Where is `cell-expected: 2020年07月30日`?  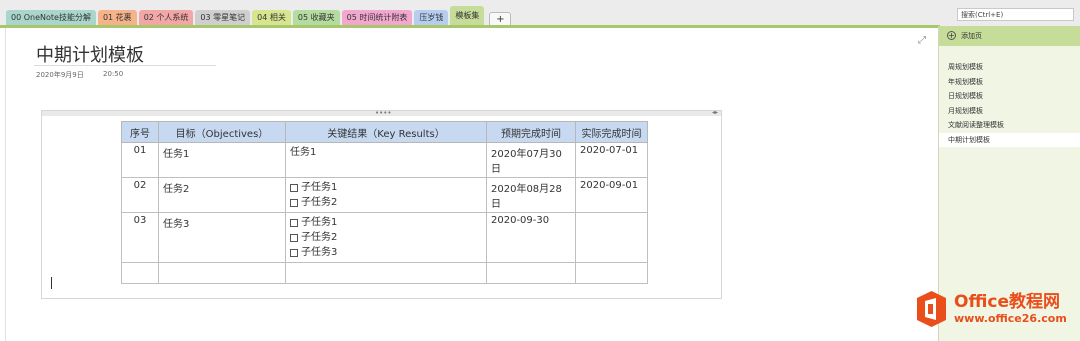
cell-expected: 2020年07月30日 is located at coordinates (531, 160).